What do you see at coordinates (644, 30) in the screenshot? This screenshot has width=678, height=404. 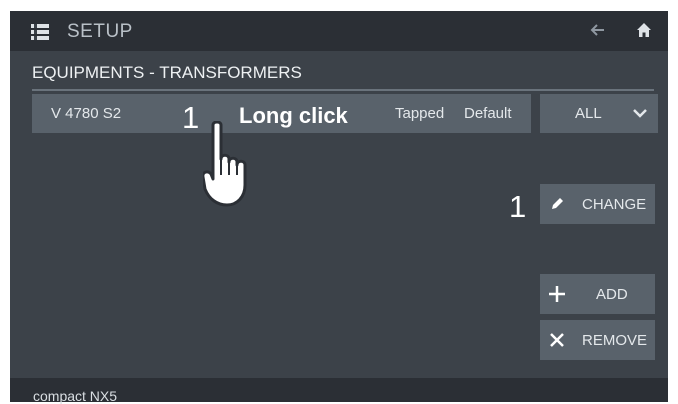 I see `home-icon` at bounding box center [644, 30].